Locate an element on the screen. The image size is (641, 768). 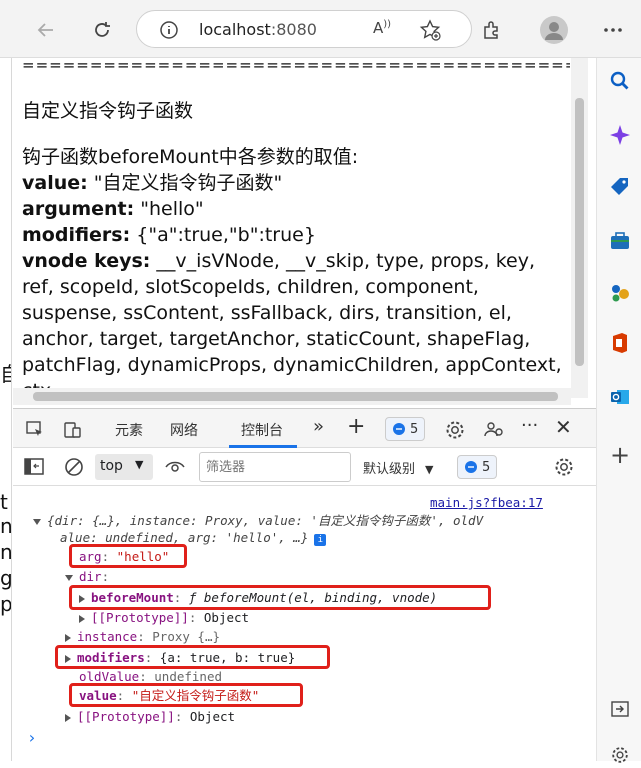
left-cutoff-panel: 自 t n n g p is located at coordinates (6, 409).